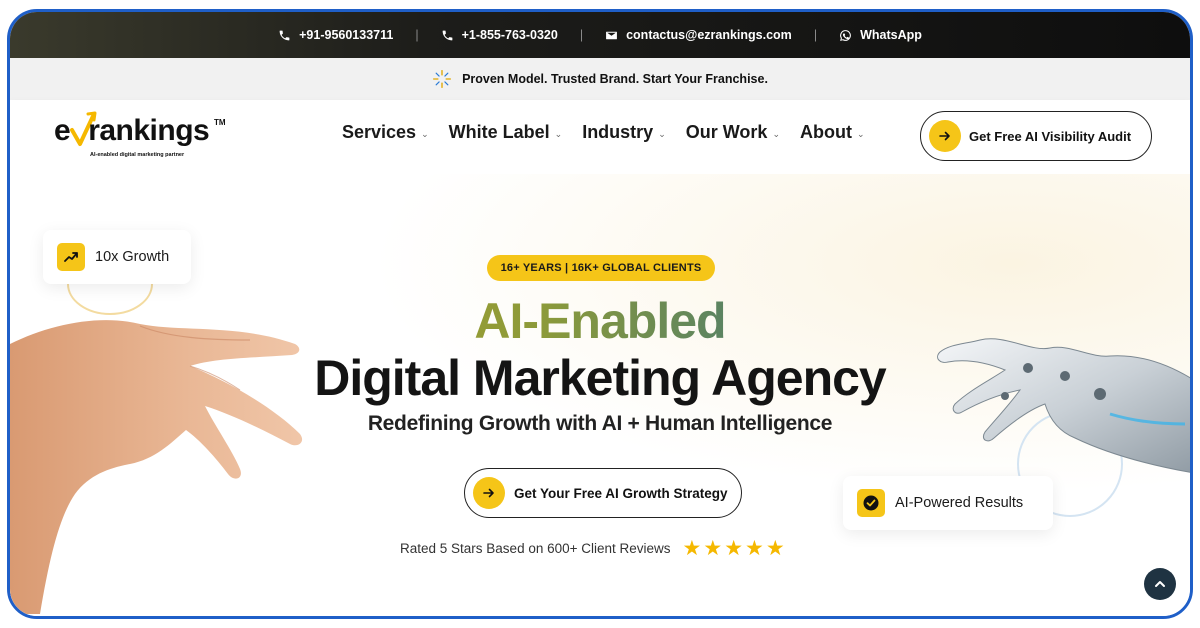  I want to click on spark-icon, so click(442, 79).